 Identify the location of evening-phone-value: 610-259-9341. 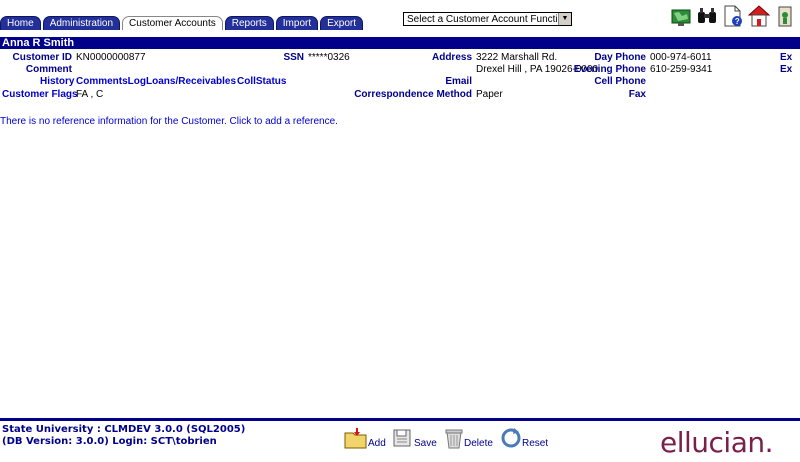
(681, 69).